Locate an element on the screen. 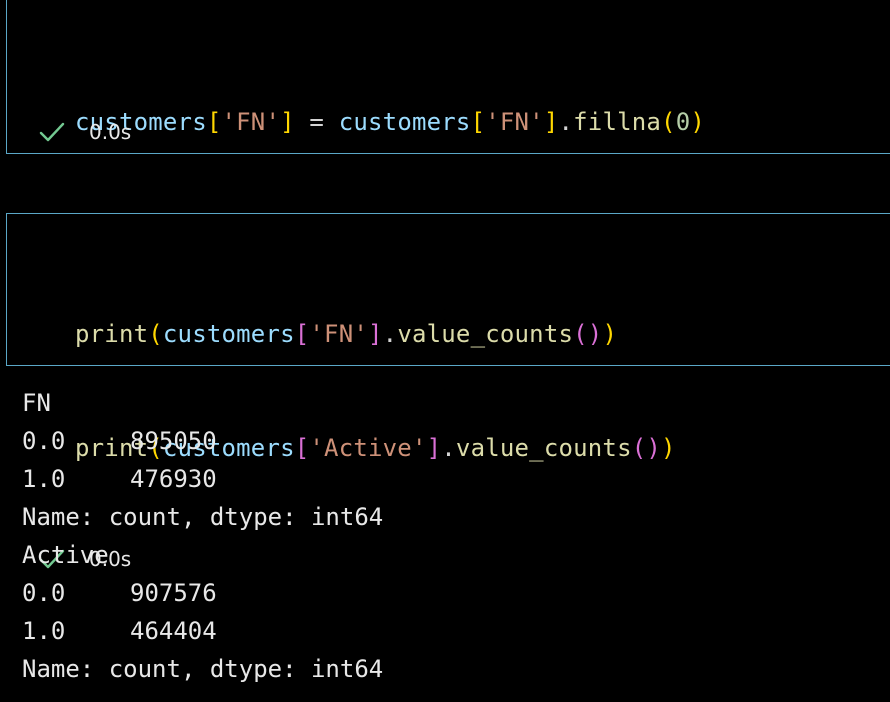 This screenshot has width=890, height=702. execution-status: 0.0s is located at coordinates (85, 132).